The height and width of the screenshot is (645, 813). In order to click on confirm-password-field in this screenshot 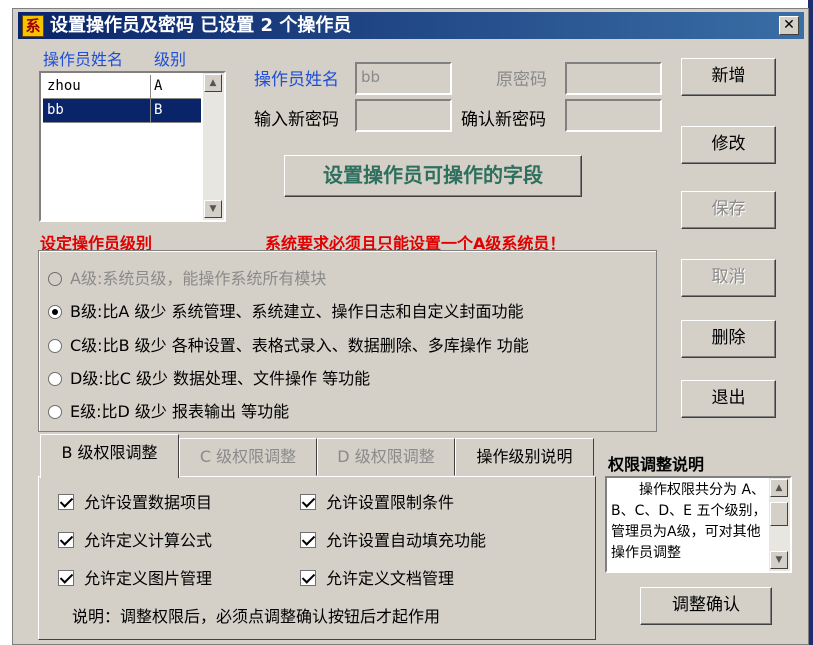, I will do `click(613, 115)`.